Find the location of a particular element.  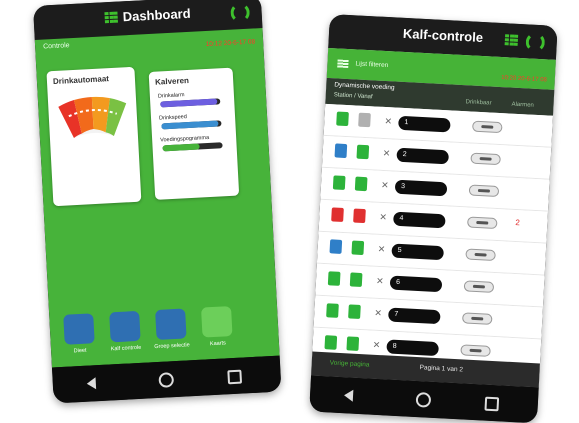

prev-page-link: Vorige pagina is located at coordinates (350, 363).